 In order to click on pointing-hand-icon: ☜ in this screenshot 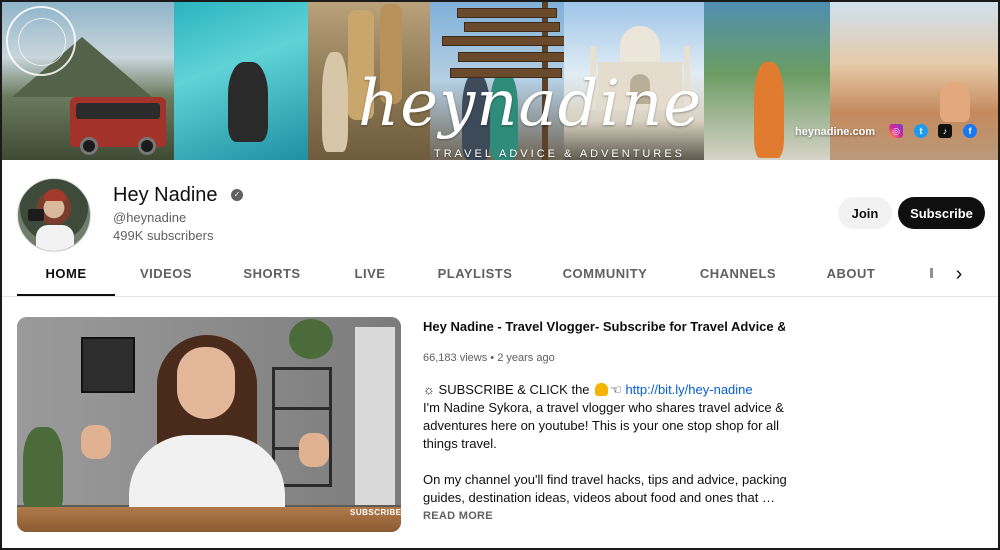, I will do `click(616, 389)`.